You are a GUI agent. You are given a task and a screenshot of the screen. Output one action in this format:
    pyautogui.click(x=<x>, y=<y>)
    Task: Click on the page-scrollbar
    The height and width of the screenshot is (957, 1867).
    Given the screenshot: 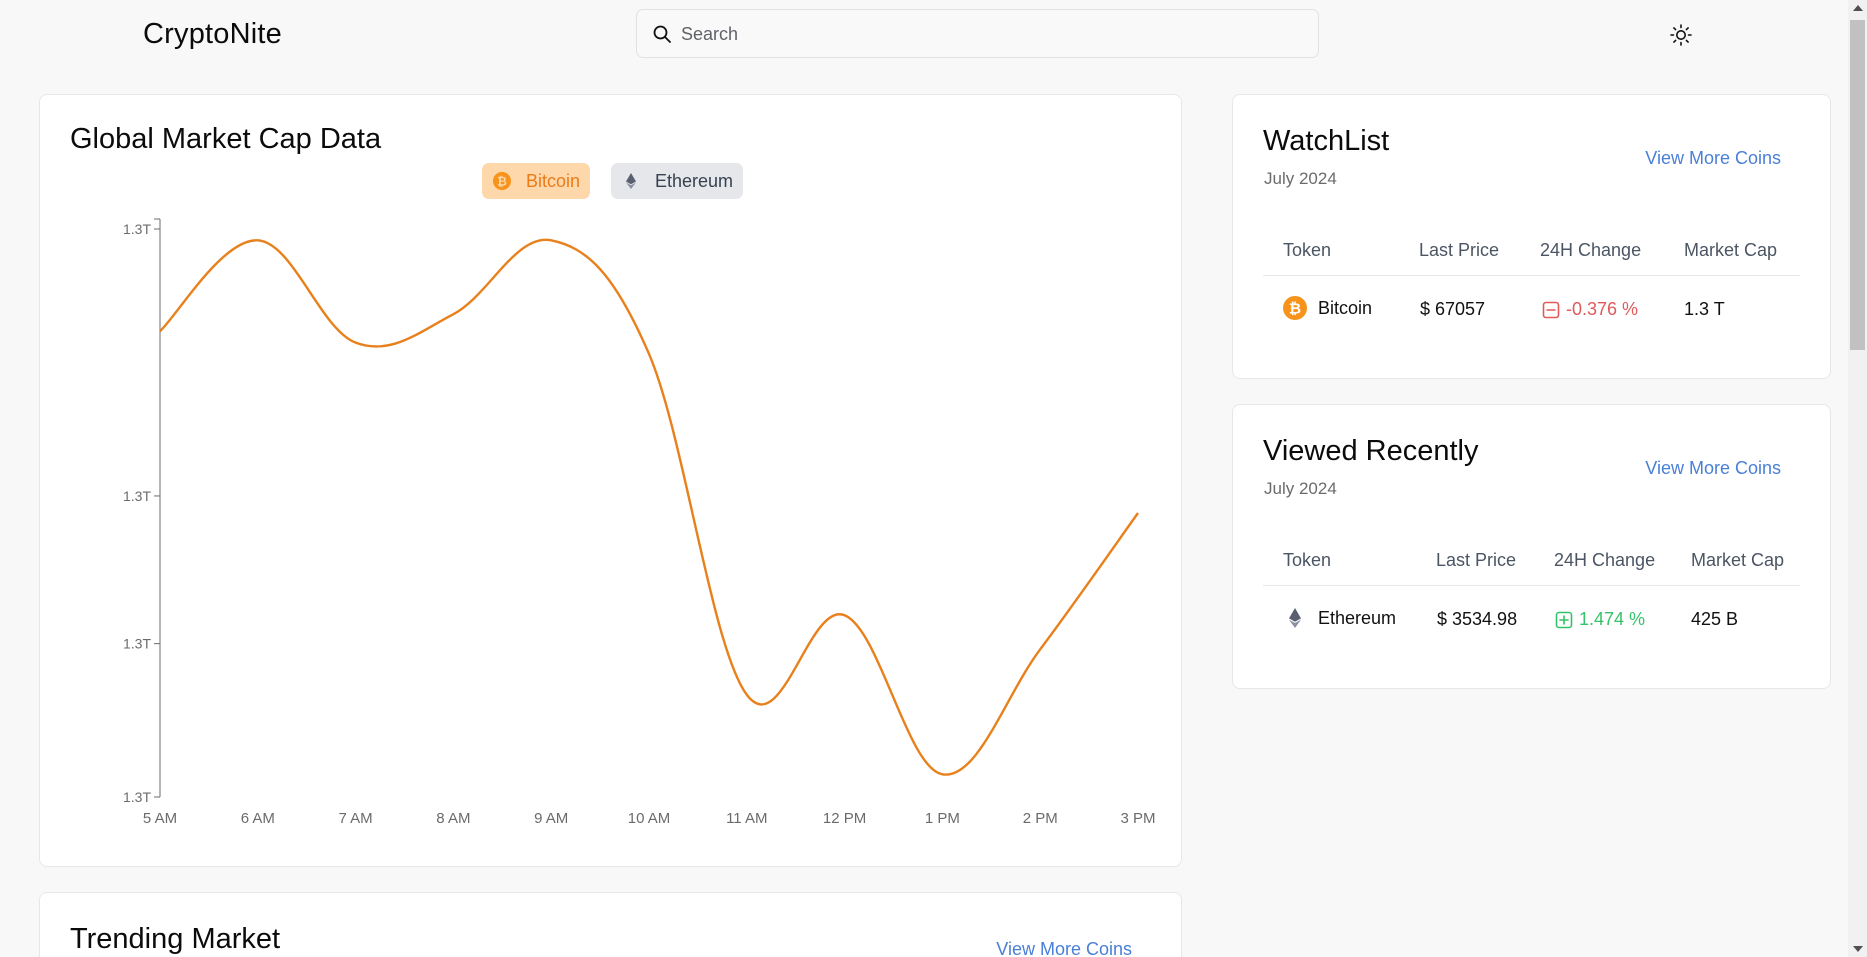 What is the action you would take?
    pyautogui.click(x=1857, y=478)
    